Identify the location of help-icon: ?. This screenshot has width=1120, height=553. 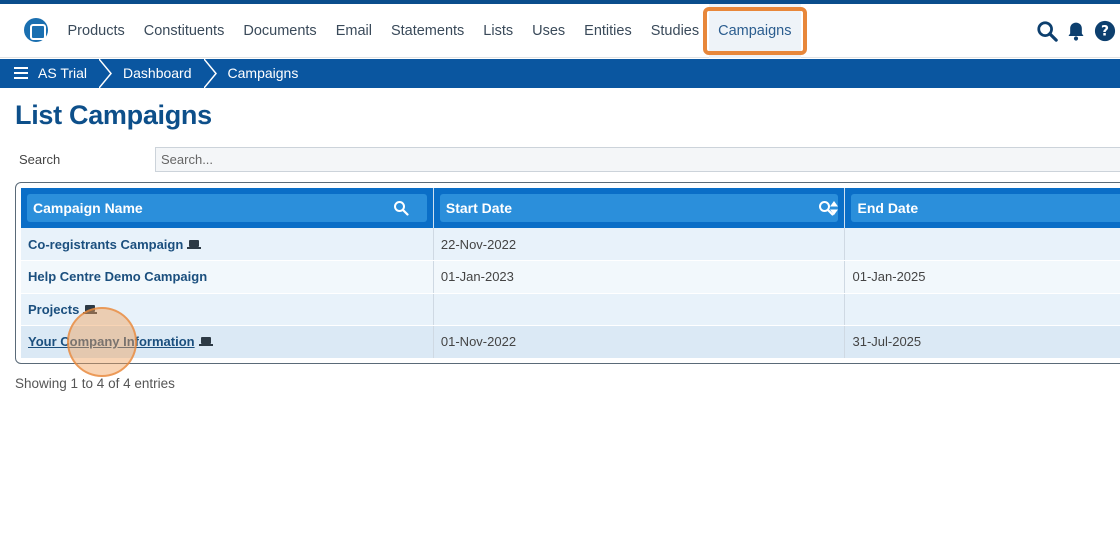
(1105, 31).